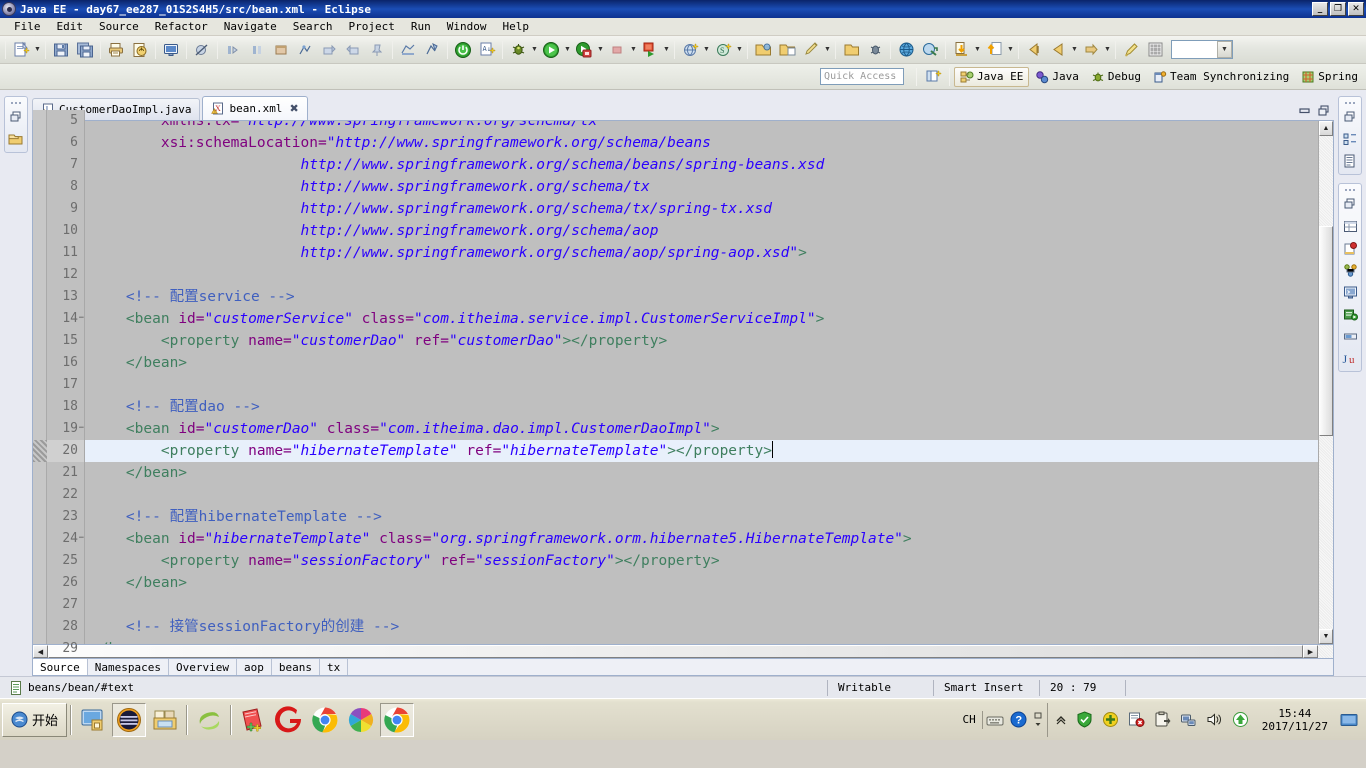  I want to click on outline-view-icon, so click(1350, 139).